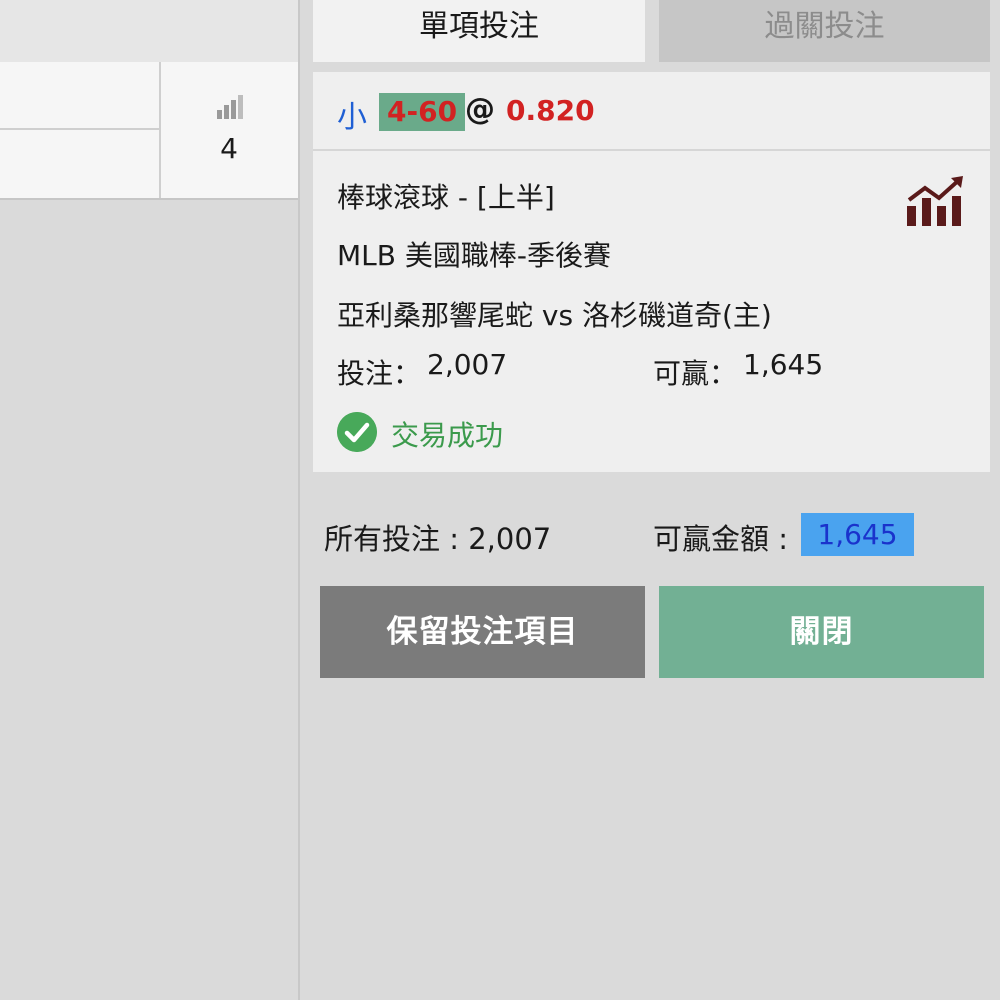 Image resolution: width=1000 pixels, height=1000 pixels. What do you see at coordinates (479, 31) in the screenshot?
I see `tab-single-bet: 單項投注` at bounding box center [479, 31].